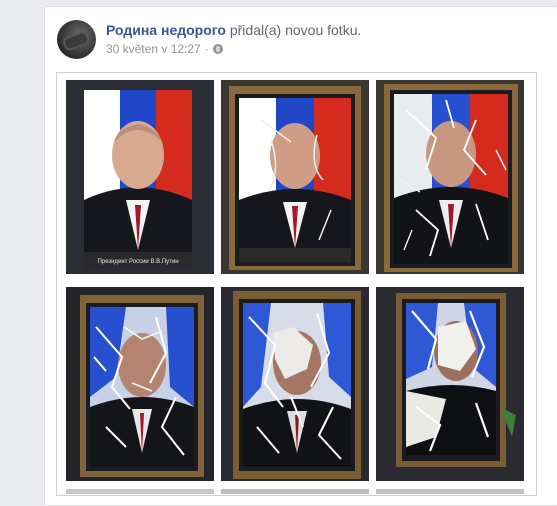  I want to click on post-meta: 30 květen v 12:27 ·, so click(164, 49).